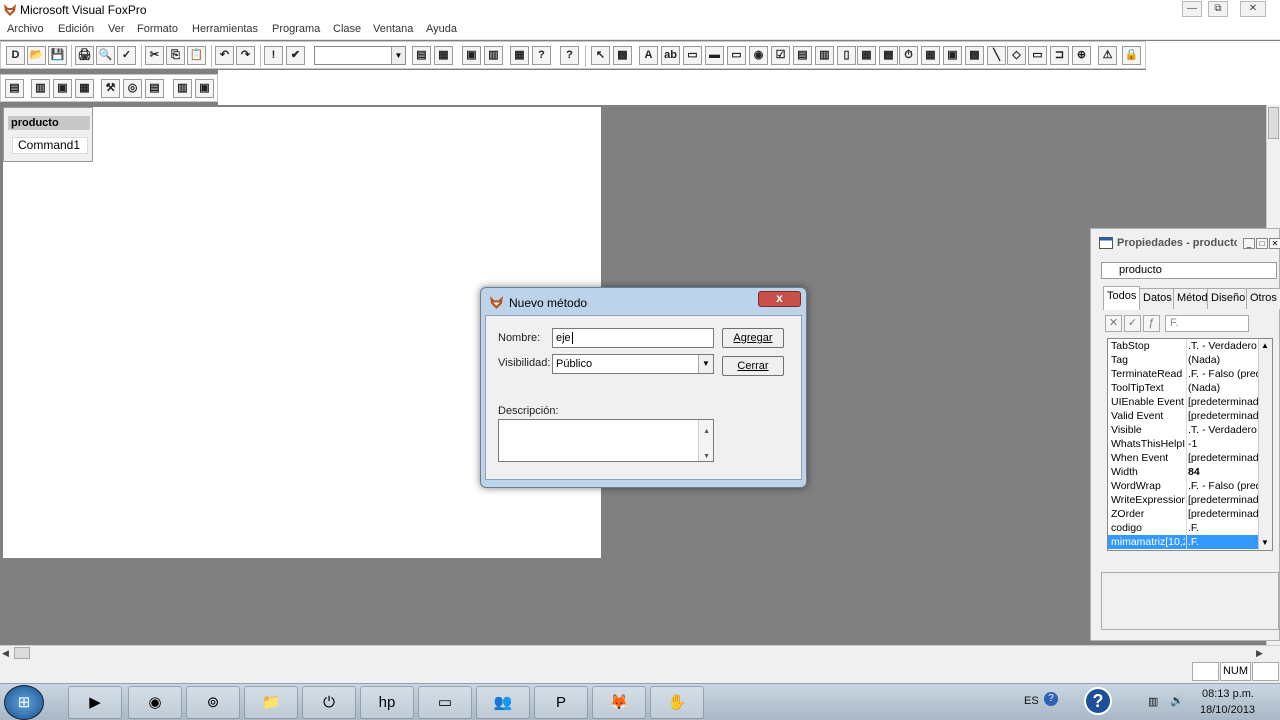 The width and height of the screenshot is (1280, 720). What do you see at coordinates (1122, 298) in the screenshot?
I see `tab-todos: Todos` at bounding box center [1122, 298].